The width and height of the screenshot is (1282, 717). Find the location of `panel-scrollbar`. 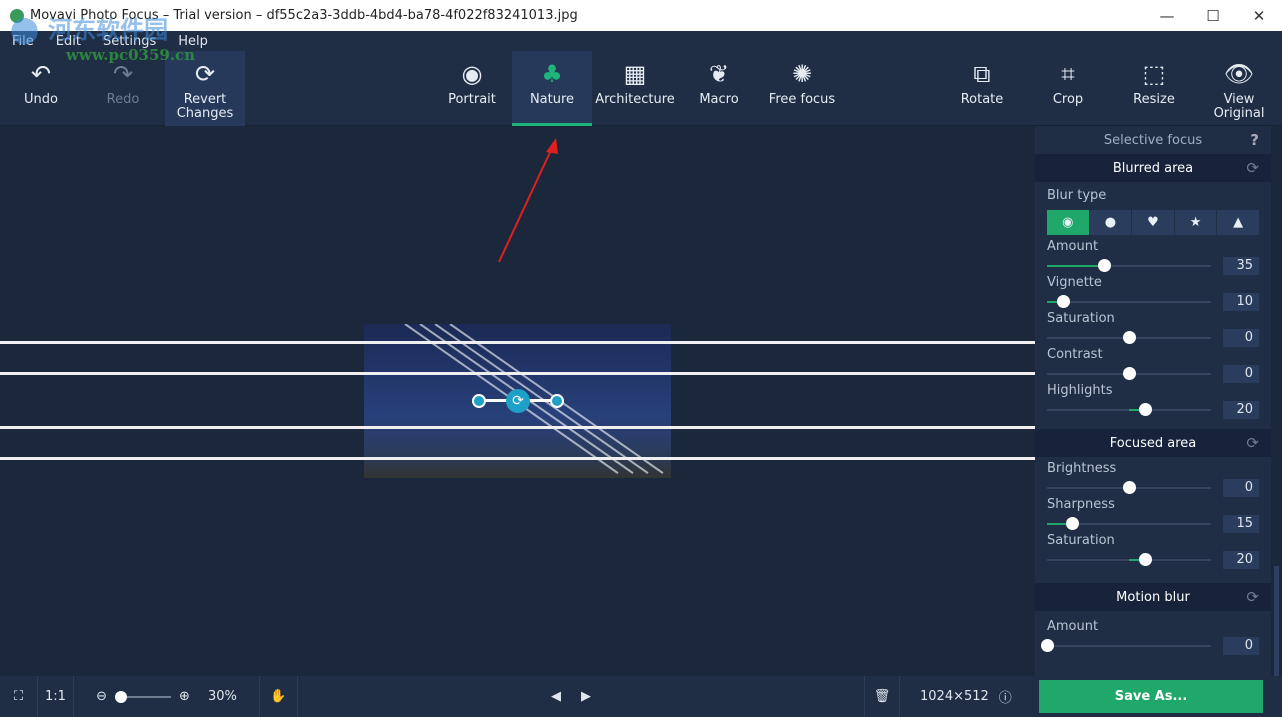

panel-scrollbar is located at coordinates (1276, 401).